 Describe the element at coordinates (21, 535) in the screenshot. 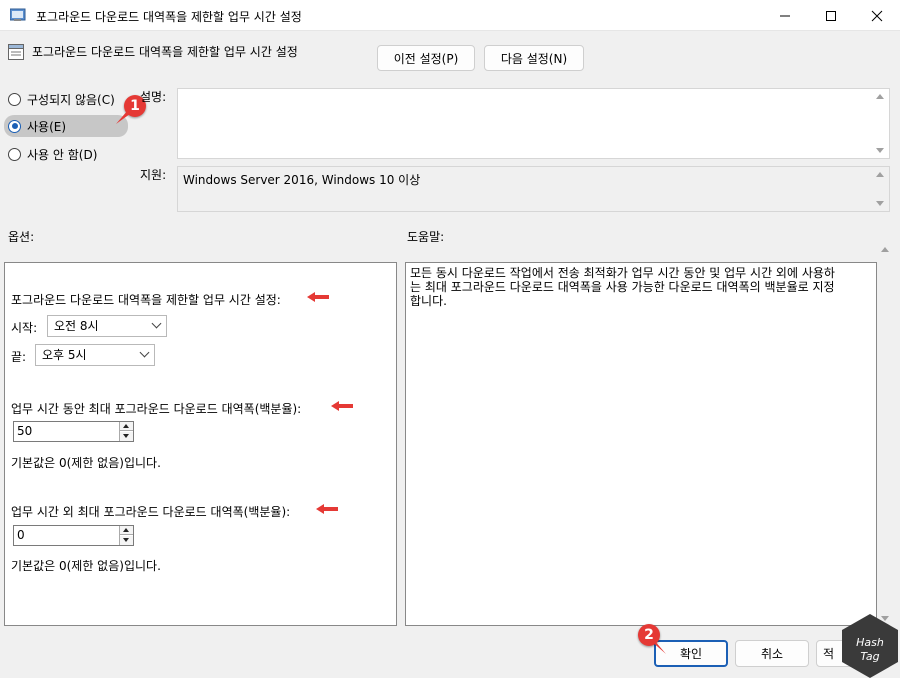

I see `max-outside-value: 0` at that location.